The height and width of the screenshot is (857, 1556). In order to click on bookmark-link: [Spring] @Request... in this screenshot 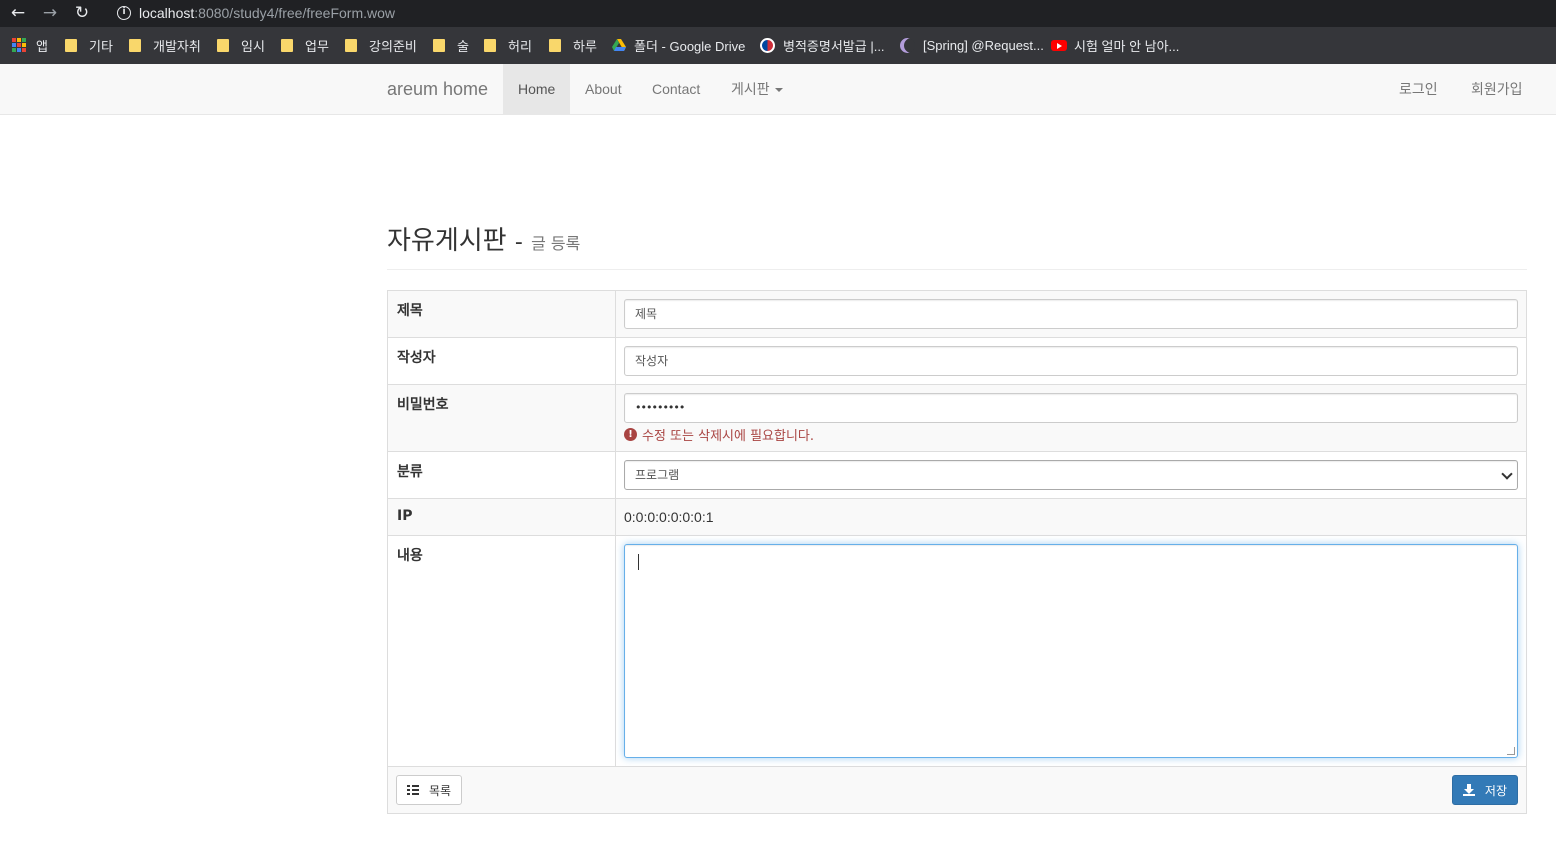, I will do `click(972, 45)`.